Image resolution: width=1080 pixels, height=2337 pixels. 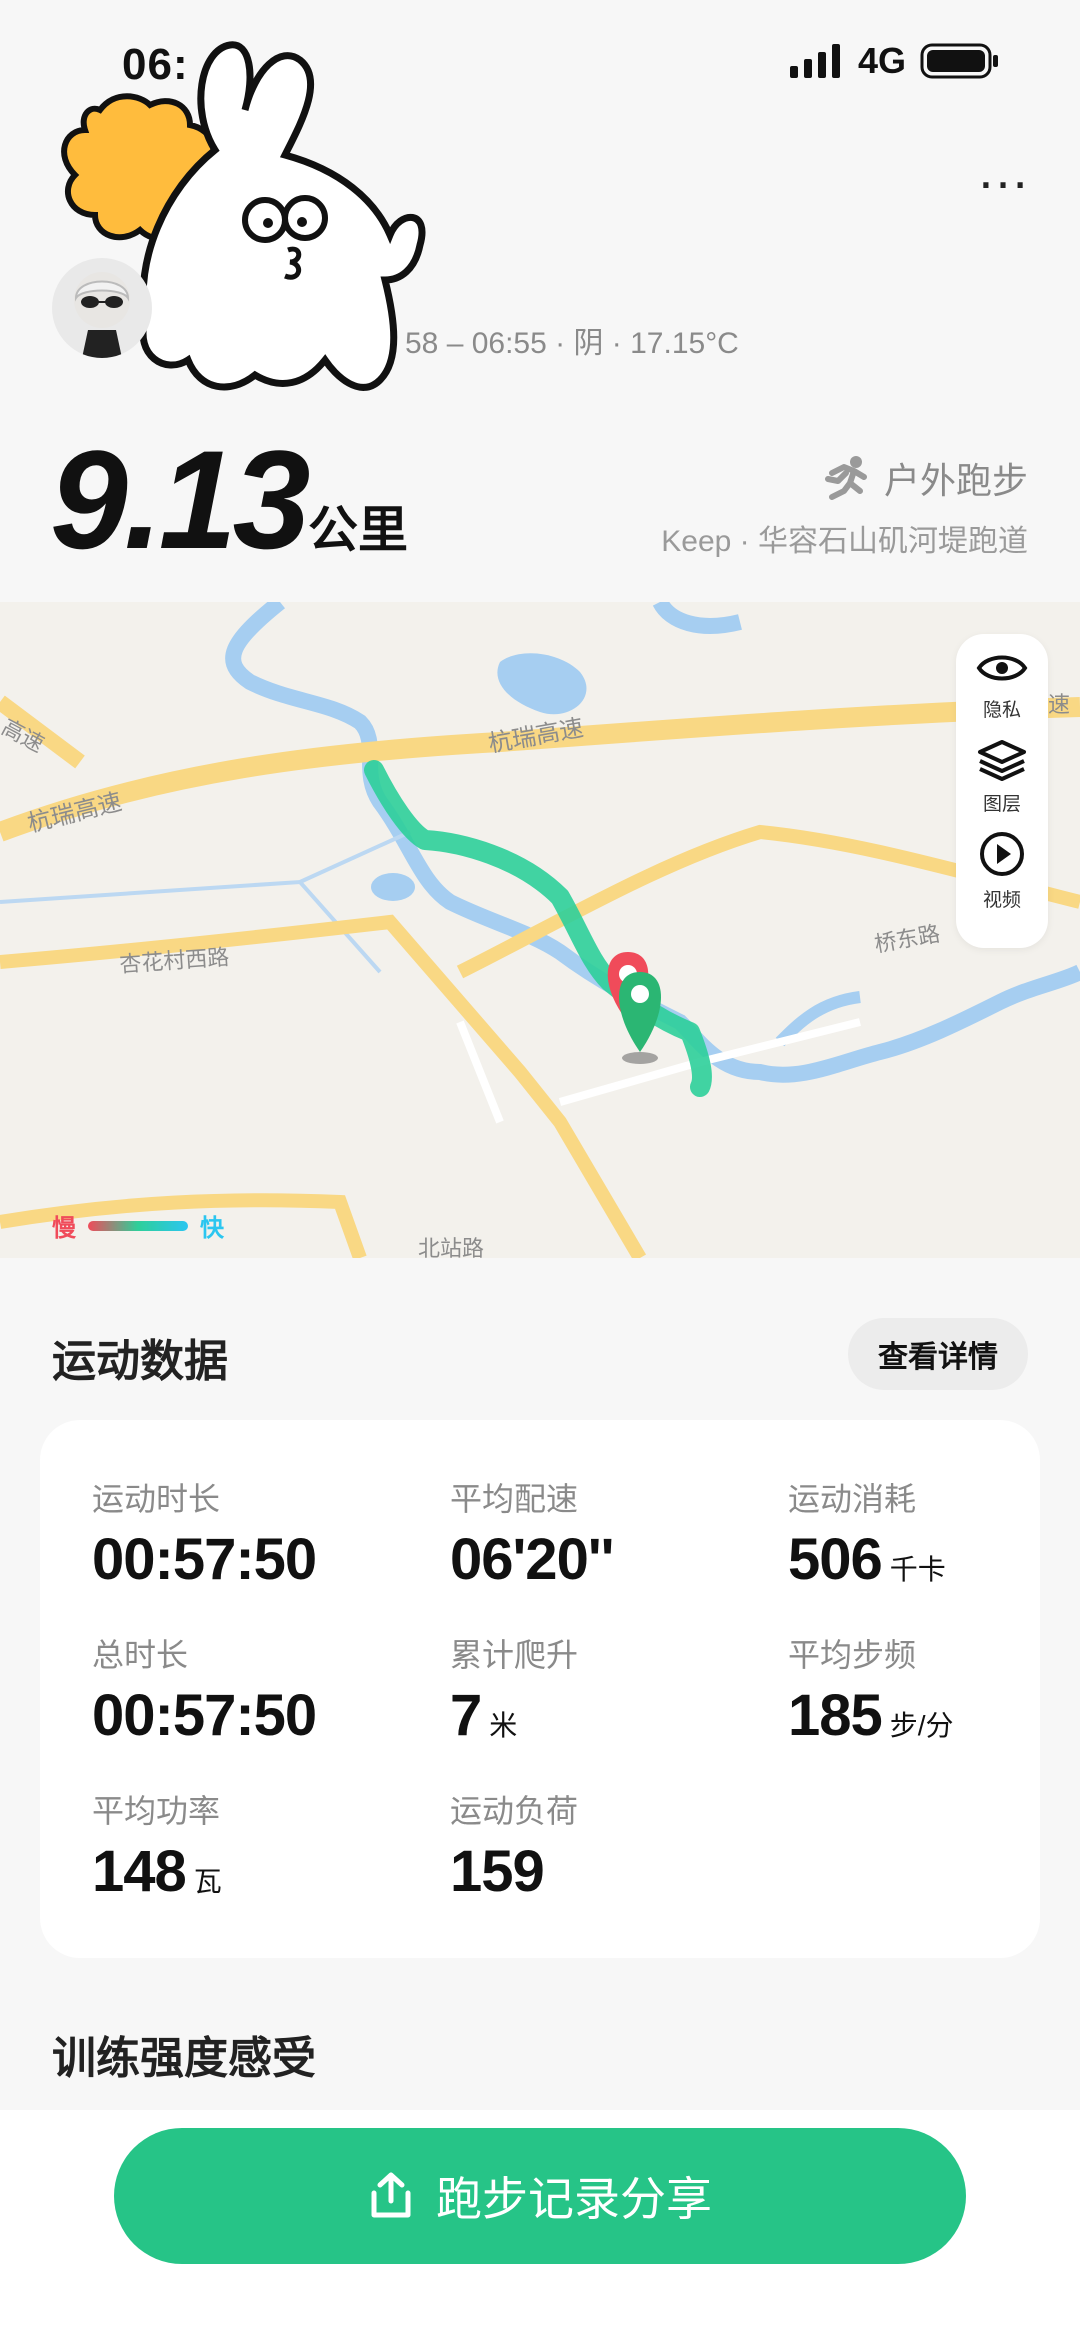 I want to click on stat-duration: 运动时长 00:57:50, so click(x=204, y=1536).